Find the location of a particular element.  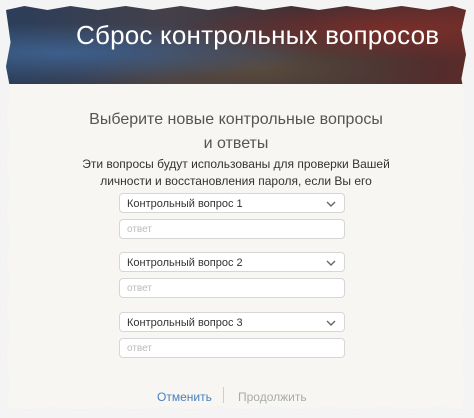

security-question-1-select: Контрольный вопрос 1 is located at coordinates (232, 203).